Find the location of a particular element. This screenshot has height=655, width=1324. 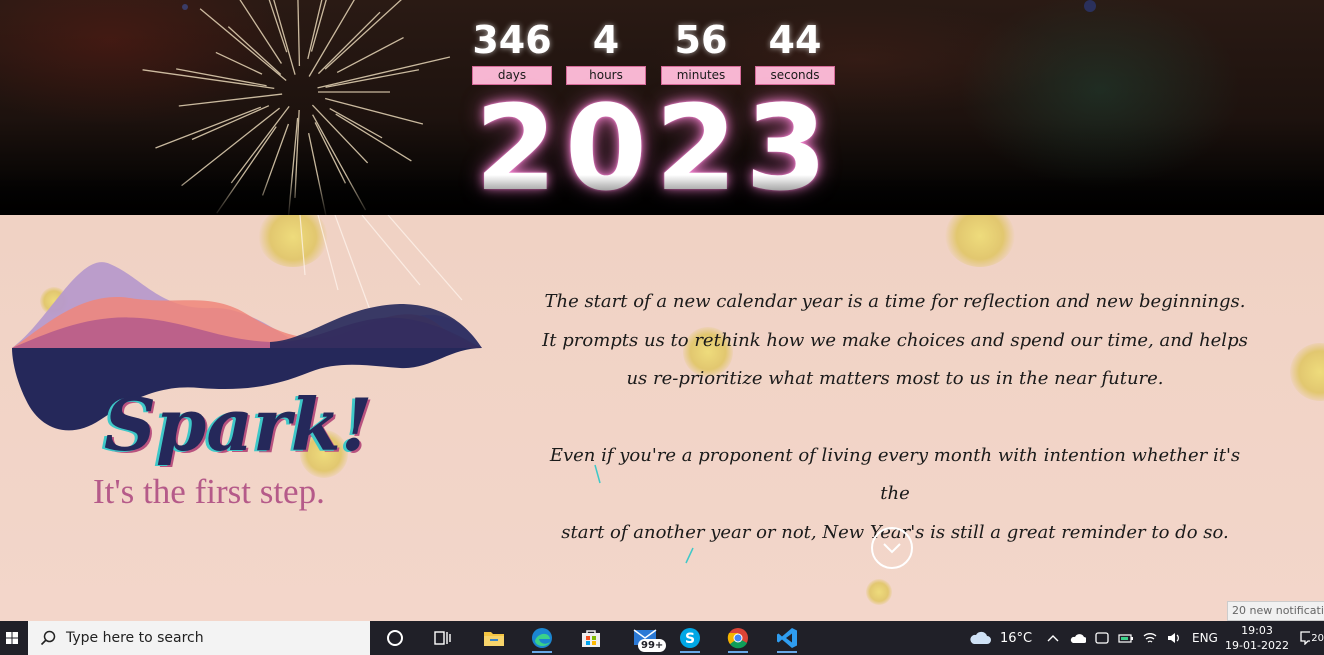

volume-icon is located at coordinates (1174, 638).